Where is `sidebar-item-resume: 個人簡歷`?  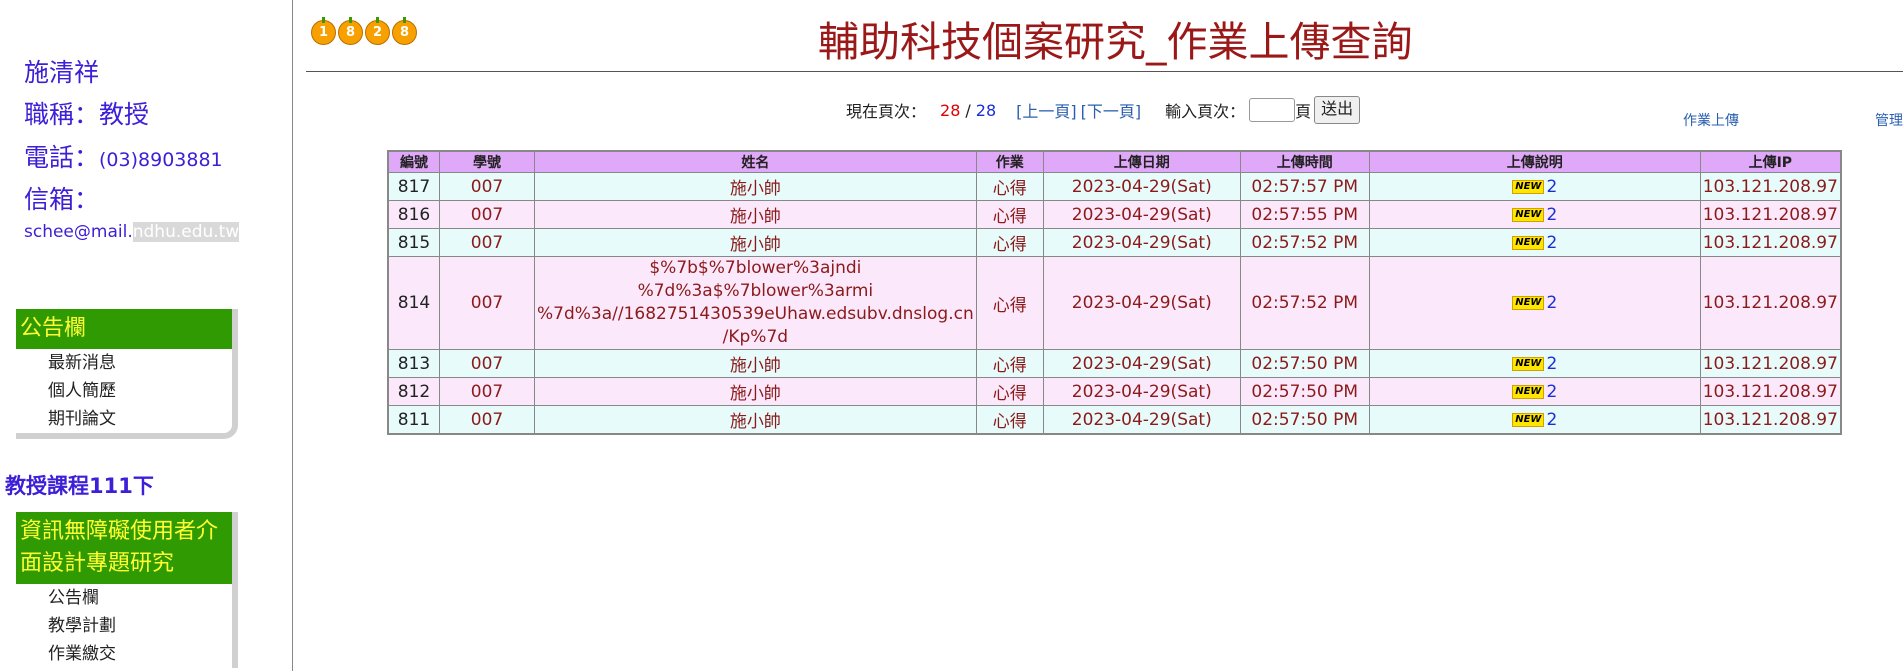
sidebar-item-resume: 個人簡歷 is located at coordinates (124, 391).